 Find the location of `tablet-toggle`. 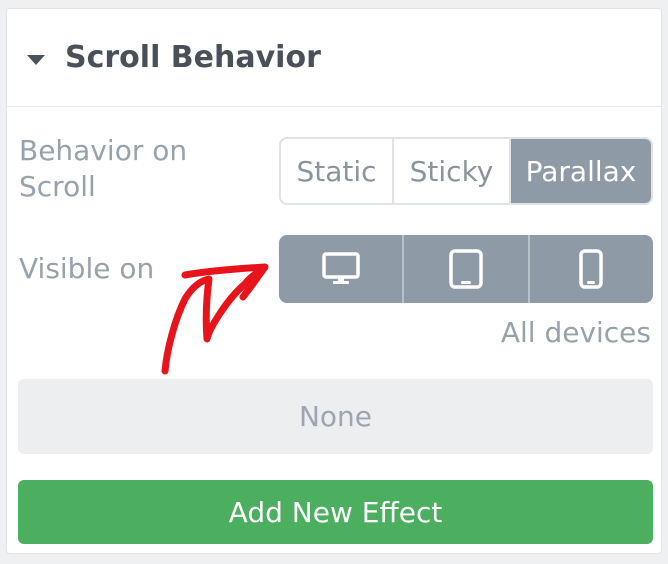

tablet-toggle is located at coordinates (467, 269).